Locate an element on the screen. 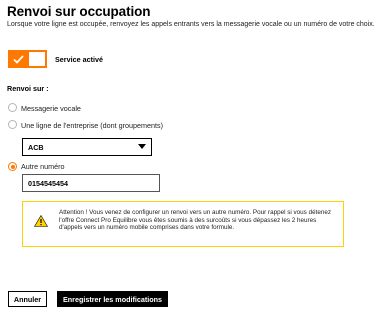 The height and width of the screenshot is (315, 381). cancel-button: Annuler is located at coordinates (27, 299).